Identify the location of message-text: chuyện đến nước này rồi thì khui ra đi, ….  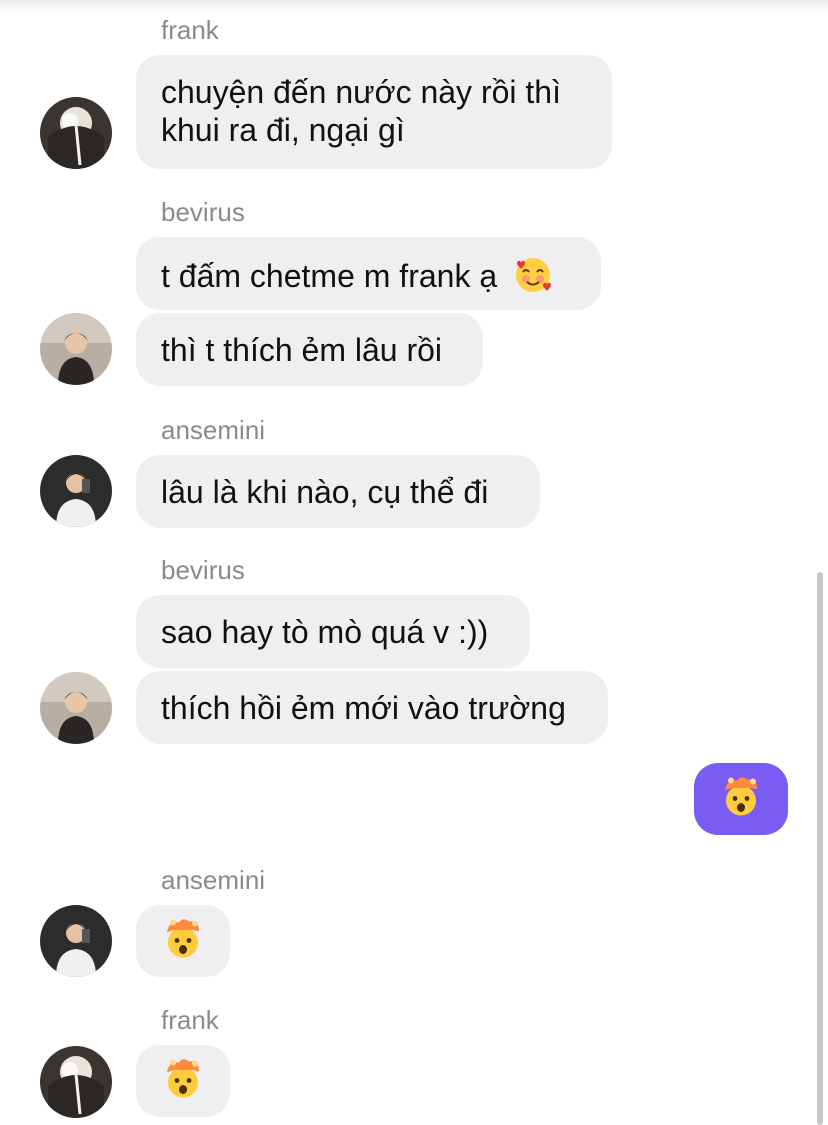
(361, 111).